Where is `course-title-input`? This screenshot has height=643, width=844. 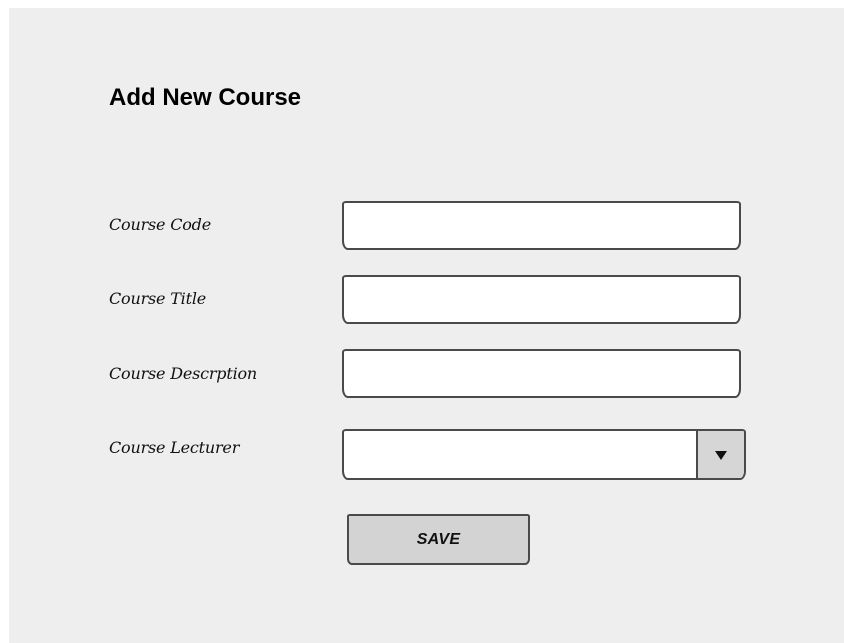 course-title-input is located at coordinates (541, 299).